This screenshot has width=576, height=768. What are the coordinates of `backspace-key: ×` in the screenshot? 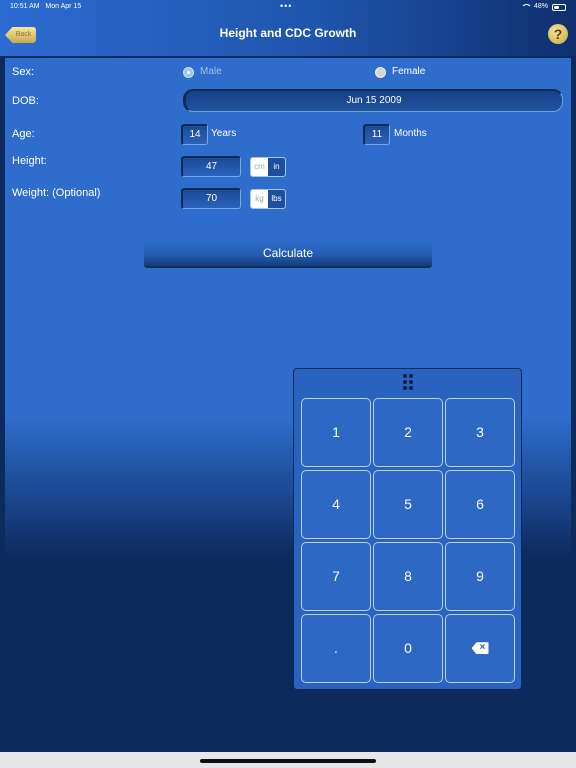 It's located at (480, 648).